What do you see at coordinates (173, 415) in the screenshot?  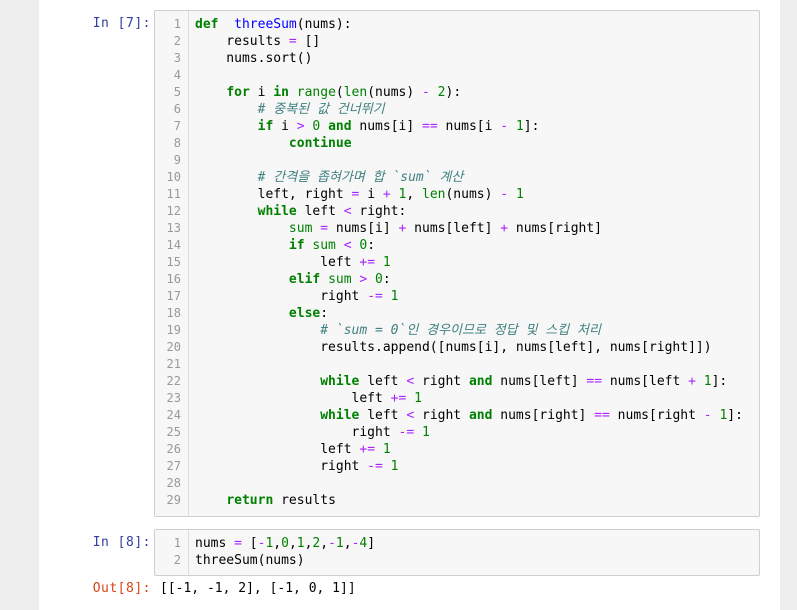 I see `line-number: 24` at bounding box center [173, 415].